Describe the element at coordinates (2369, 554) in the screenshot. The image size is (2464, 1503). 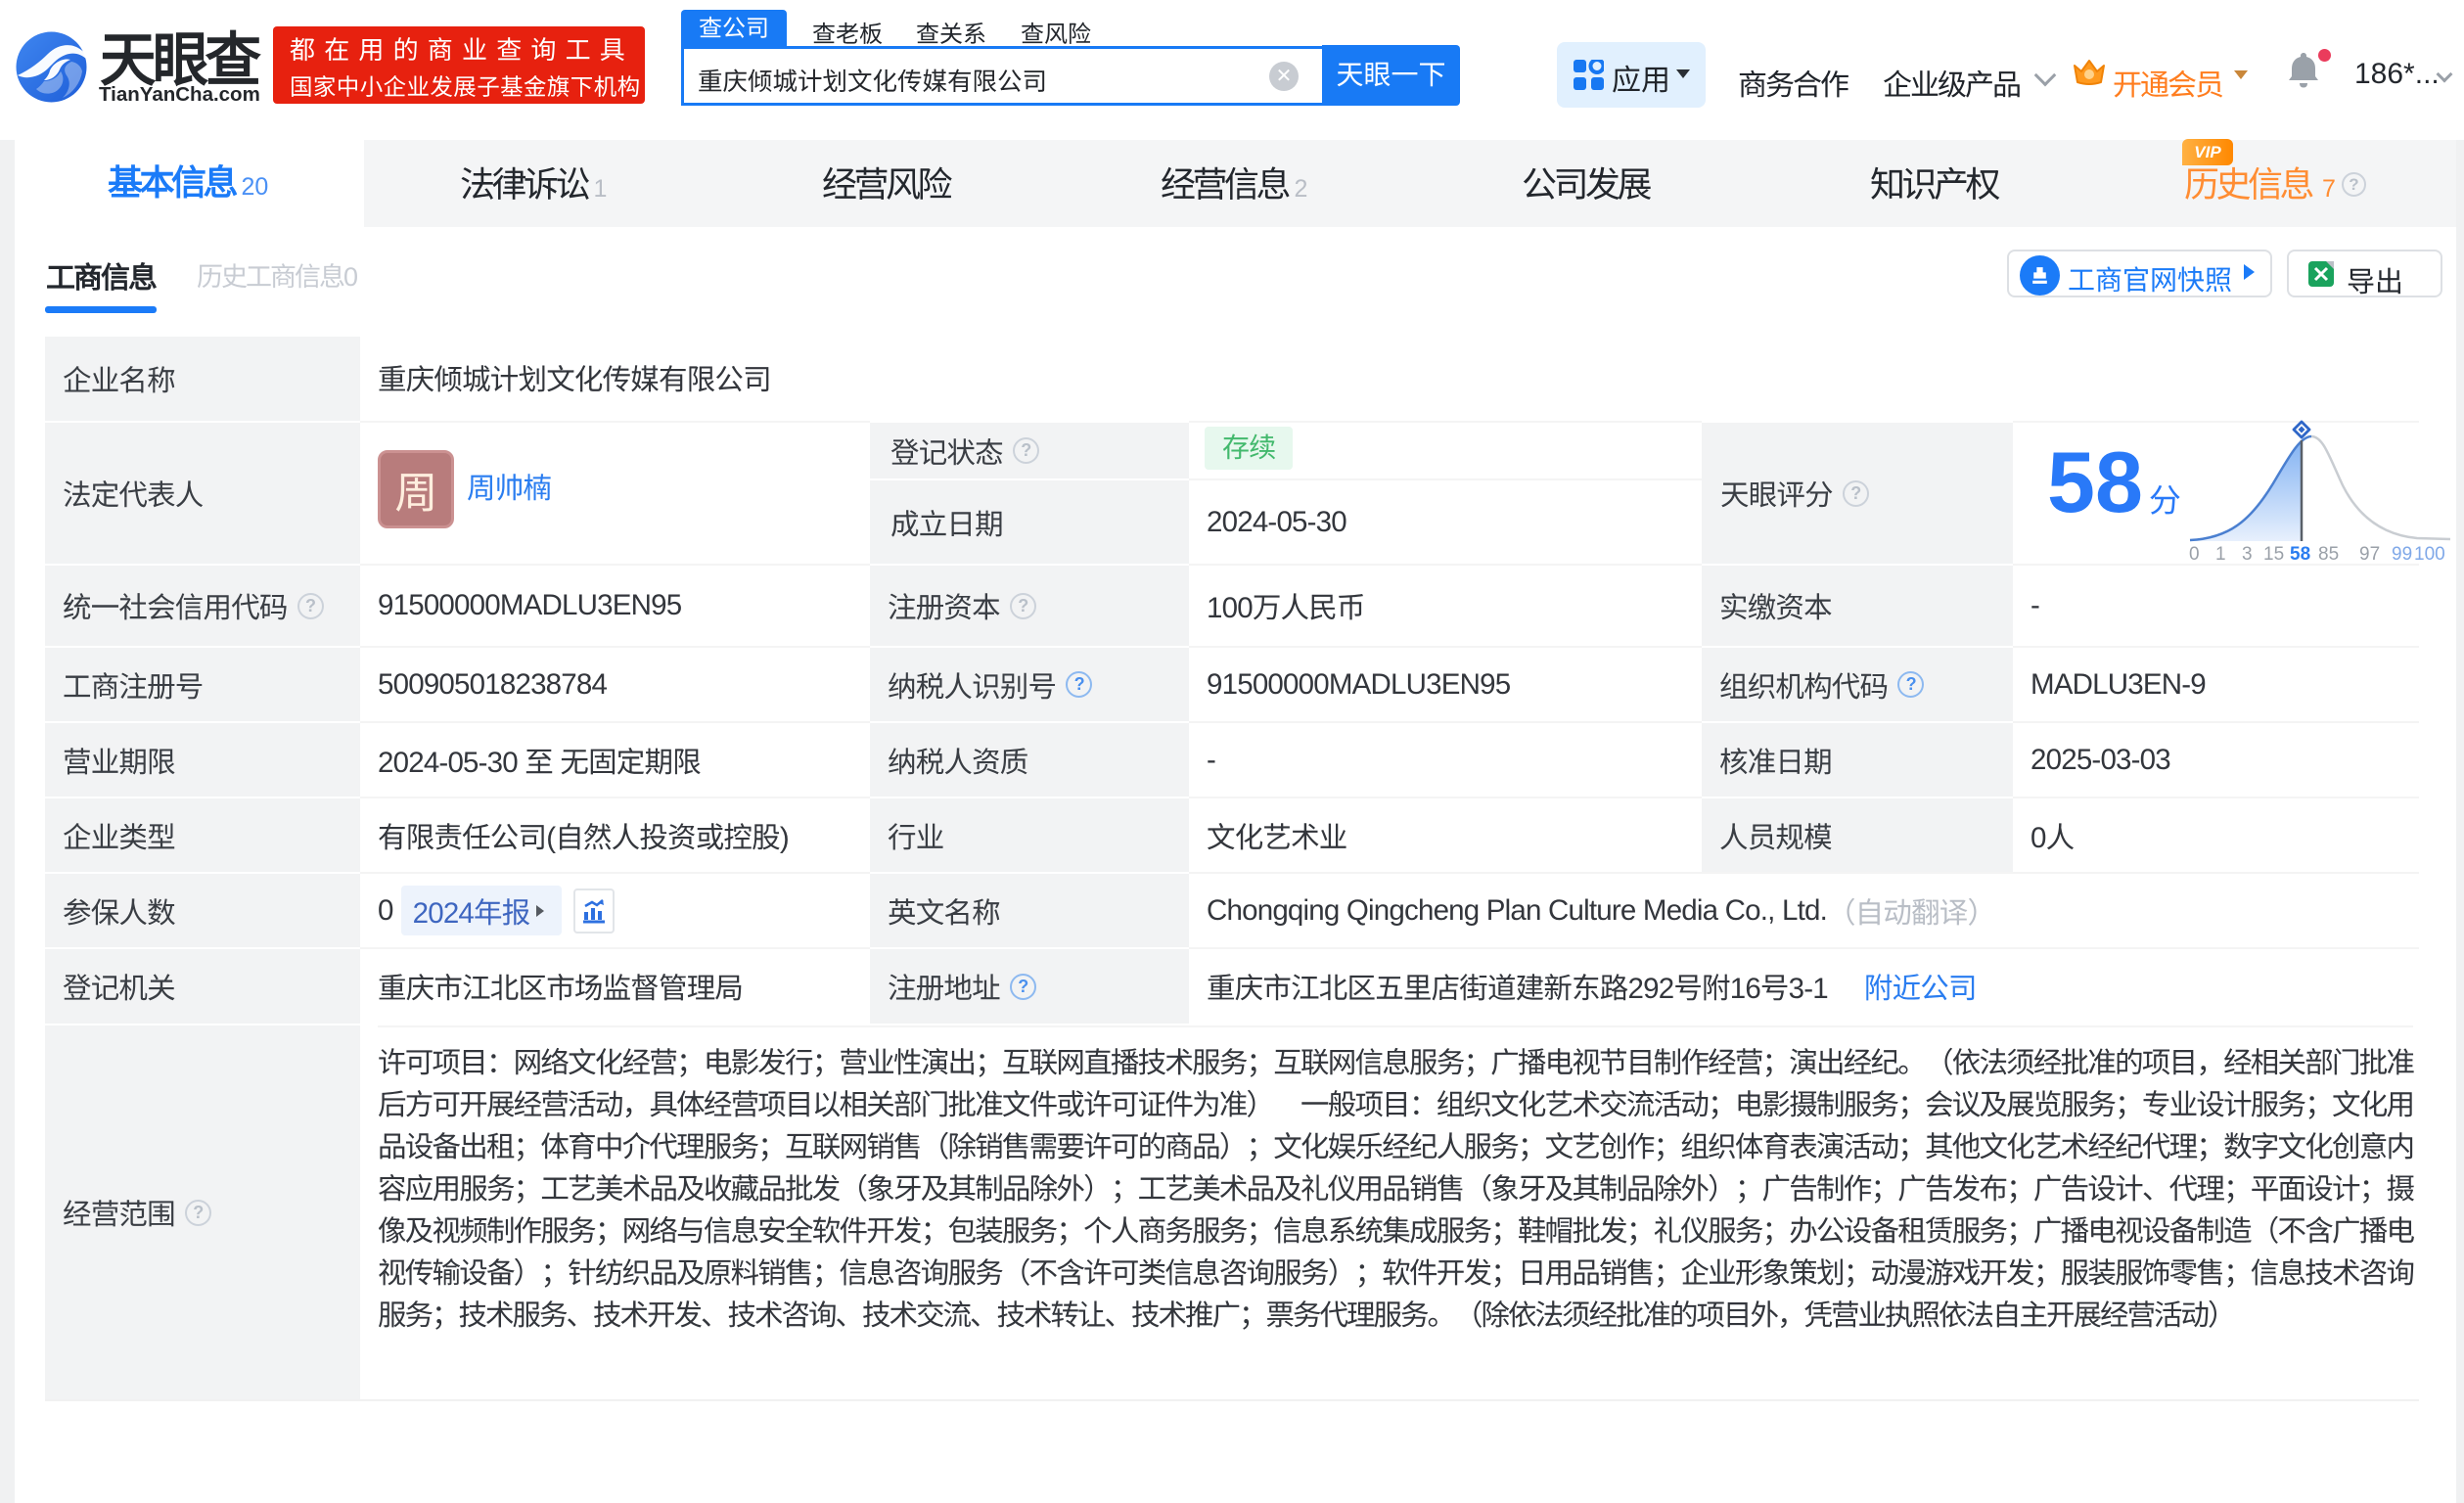
I see `svg-text: 97` at that location.